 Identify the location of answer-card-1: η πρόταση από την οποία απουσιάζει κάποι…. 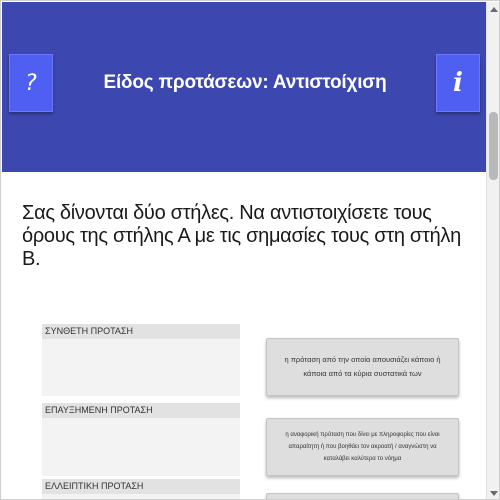
(362, 367).